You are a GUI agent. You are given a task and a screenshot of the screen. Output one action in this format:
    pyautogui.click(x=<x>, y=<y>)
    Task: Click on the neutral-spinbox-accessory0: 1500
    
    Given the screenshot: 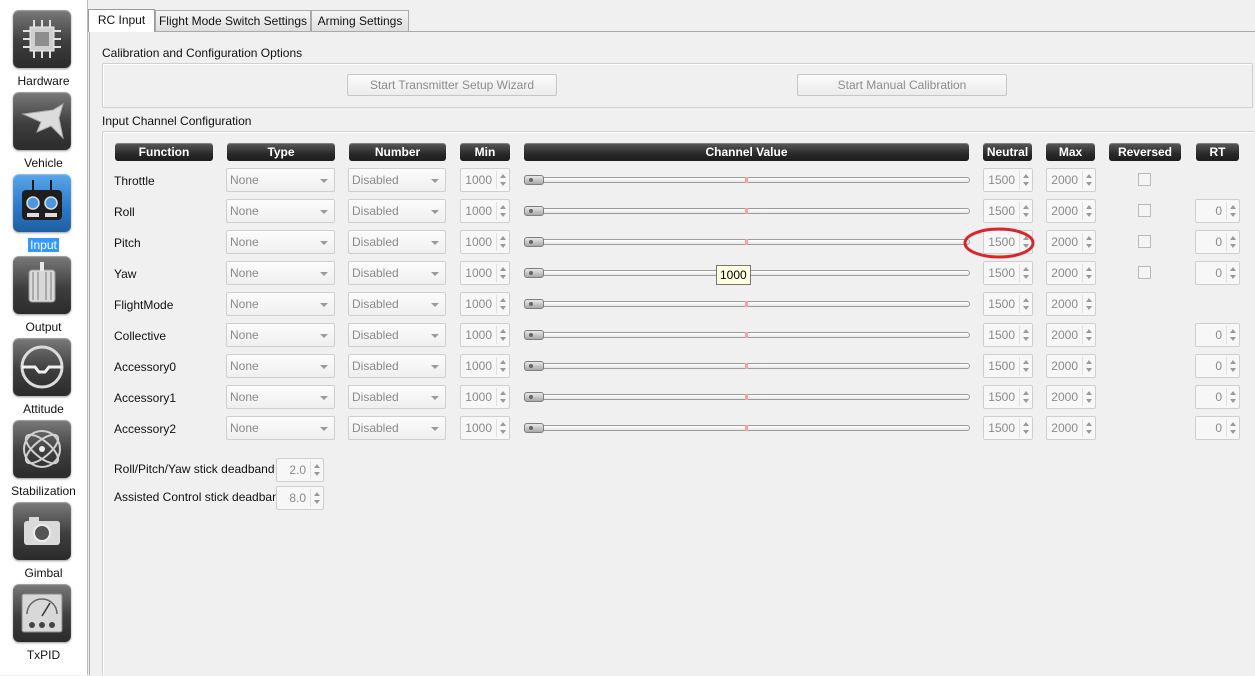 What is the action you would take?
    pyautogui.click(x=1008, y=366)
    